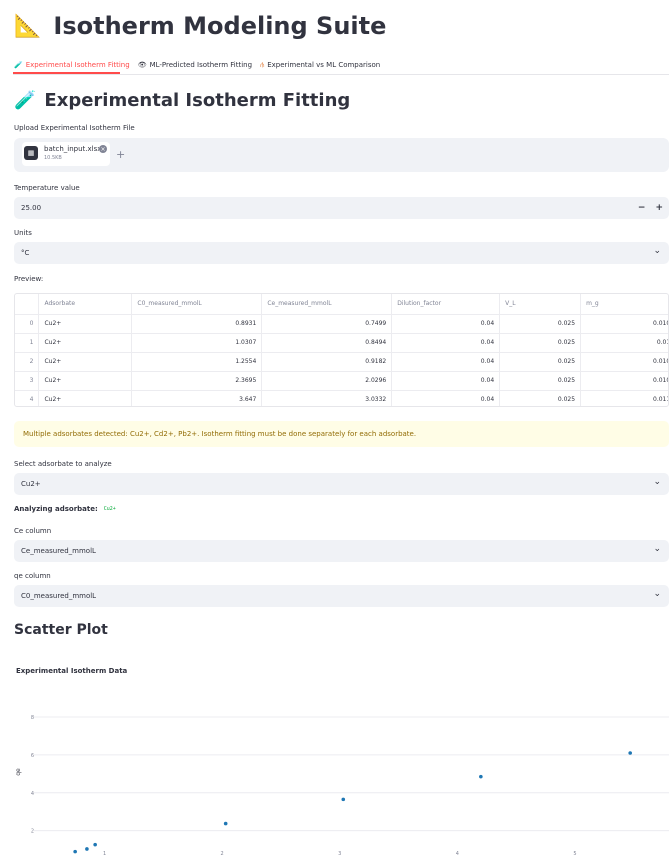  I want to click on column-header: Adsorbate, so click(85, 304).